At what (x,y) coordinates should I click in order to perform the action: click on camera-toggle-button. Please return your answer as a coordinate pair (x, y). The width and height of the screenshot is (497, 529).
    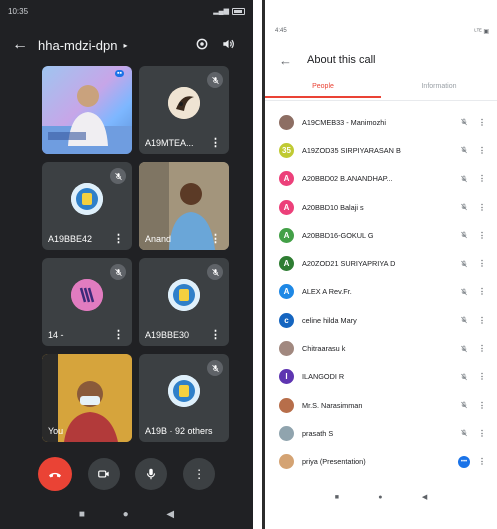
    Looking at the image, I should click on (103, 474).